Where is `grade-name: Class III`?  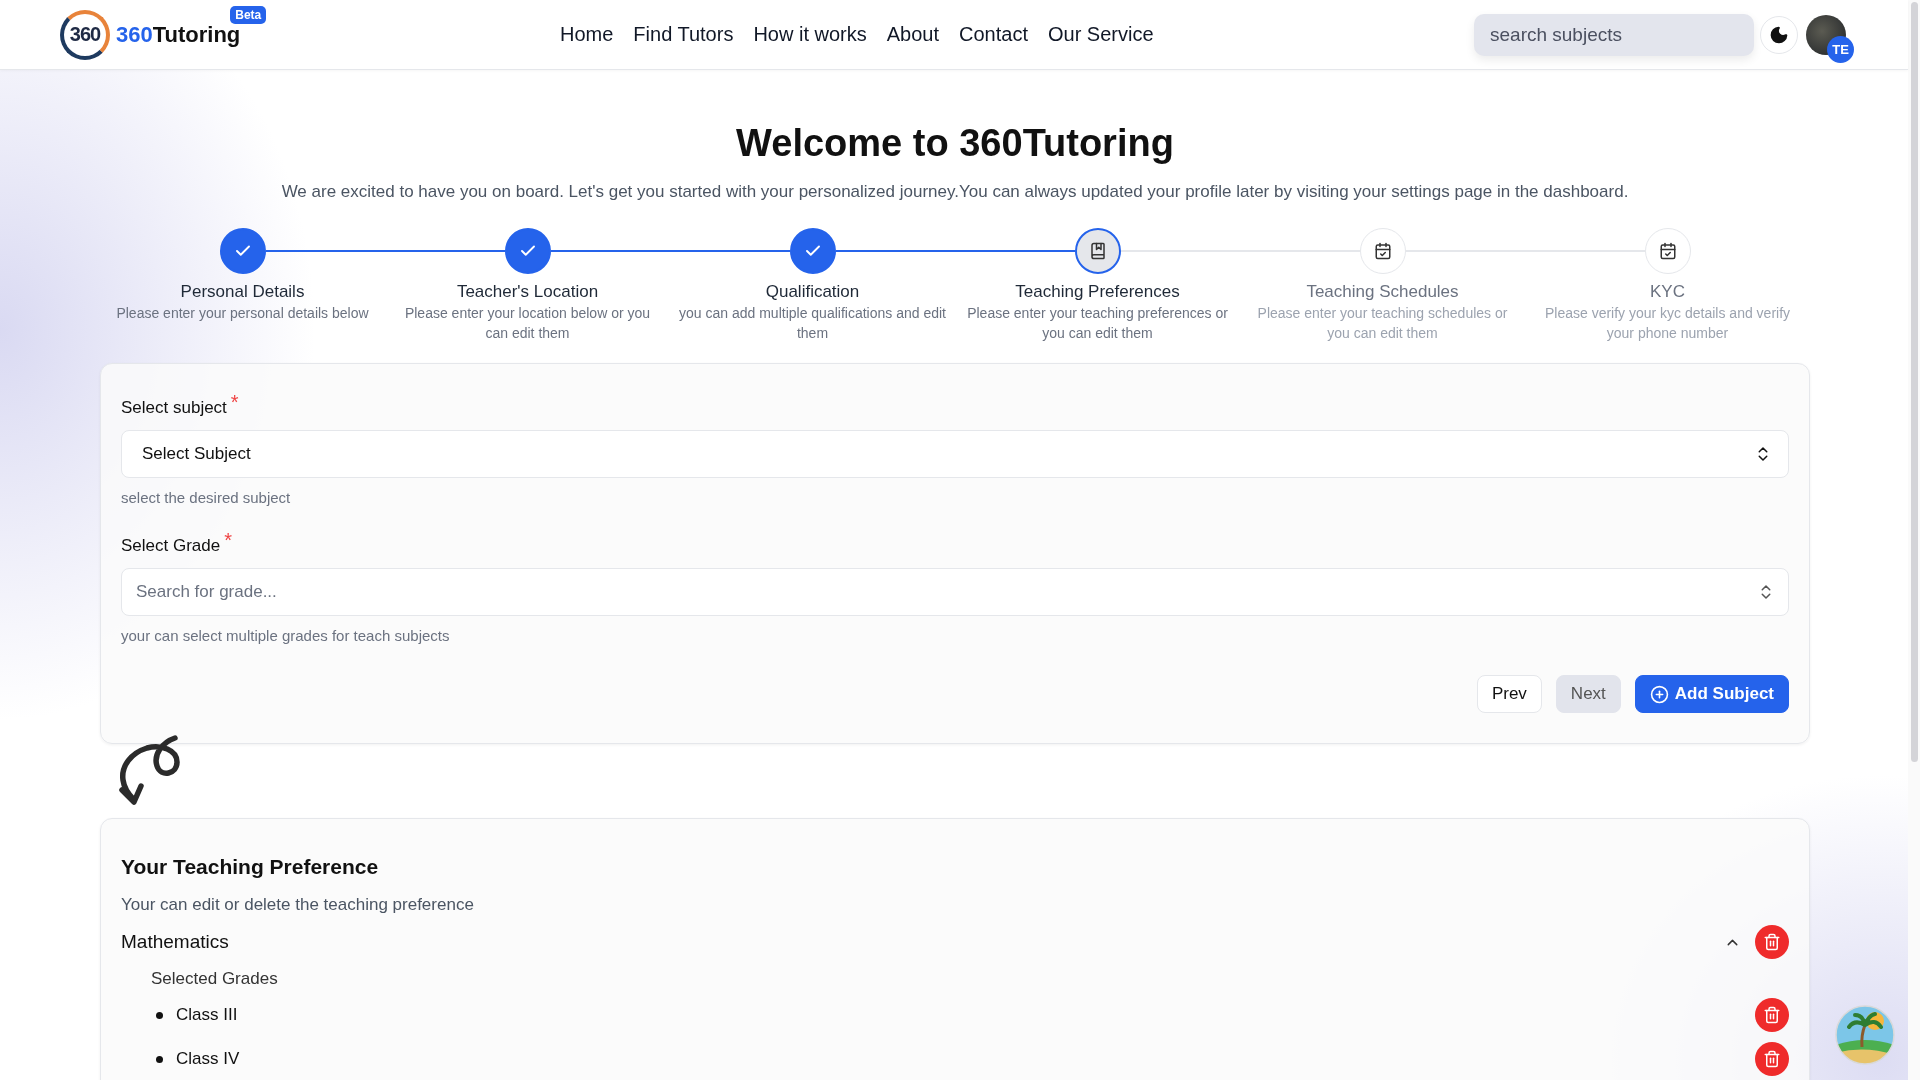
grade-name: Class III is located at coordinates (207, 1015).